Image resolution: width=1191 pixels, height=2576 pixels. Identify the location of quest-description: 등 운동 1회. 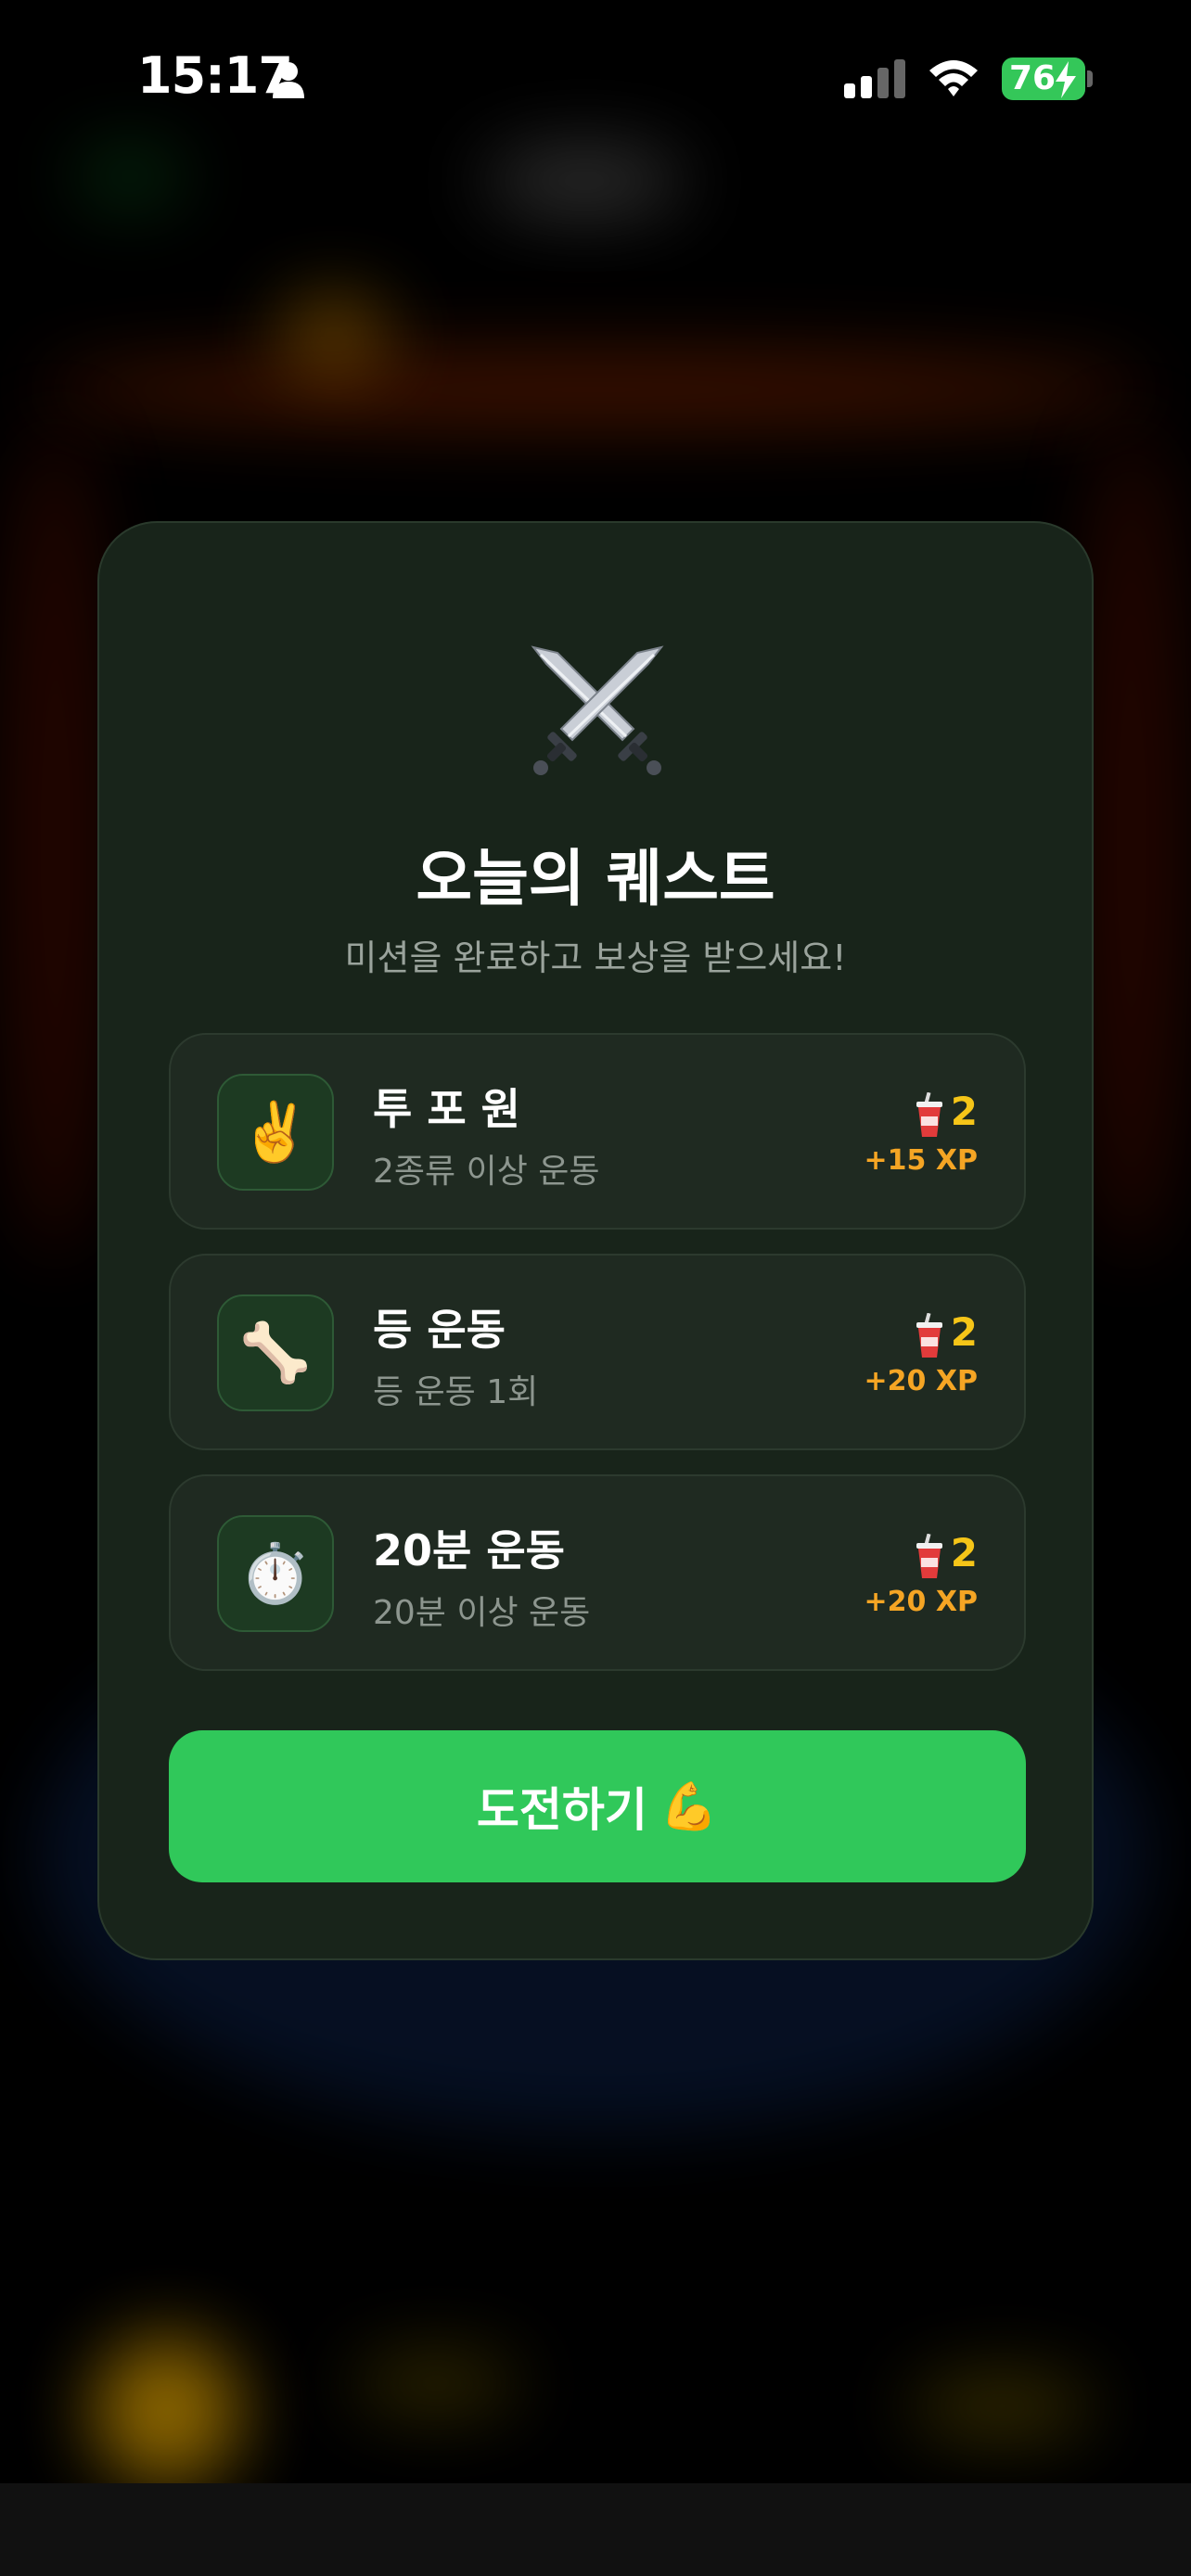
(456, 1392).